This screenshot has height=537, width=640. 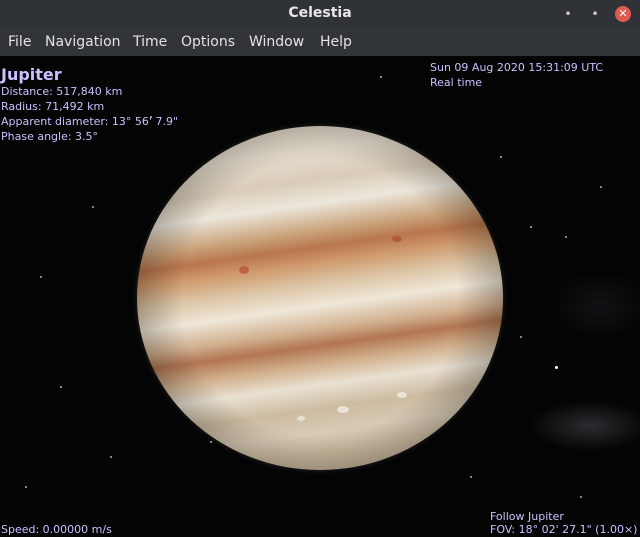 What do you see at coordinates (31, 74) in the screenshot?
I see `object-name: Jupiter` at bounding box center [31, 74].